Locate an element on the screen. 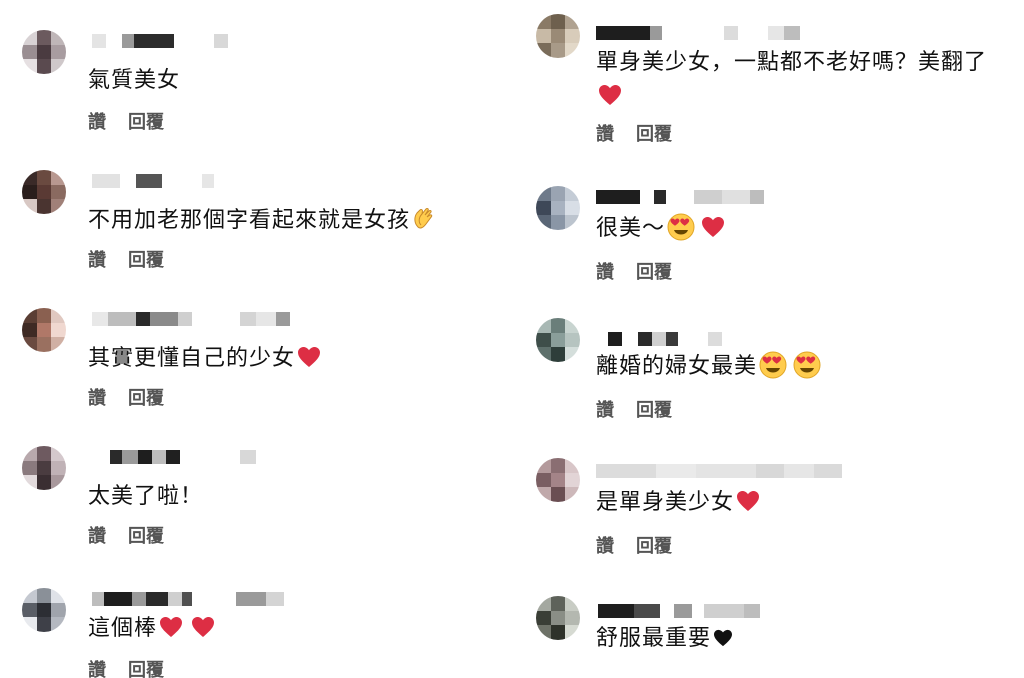 The height and width of the screenshot is (678, 1024). comment-text: 很美～ is located at coordinates (660, 229).